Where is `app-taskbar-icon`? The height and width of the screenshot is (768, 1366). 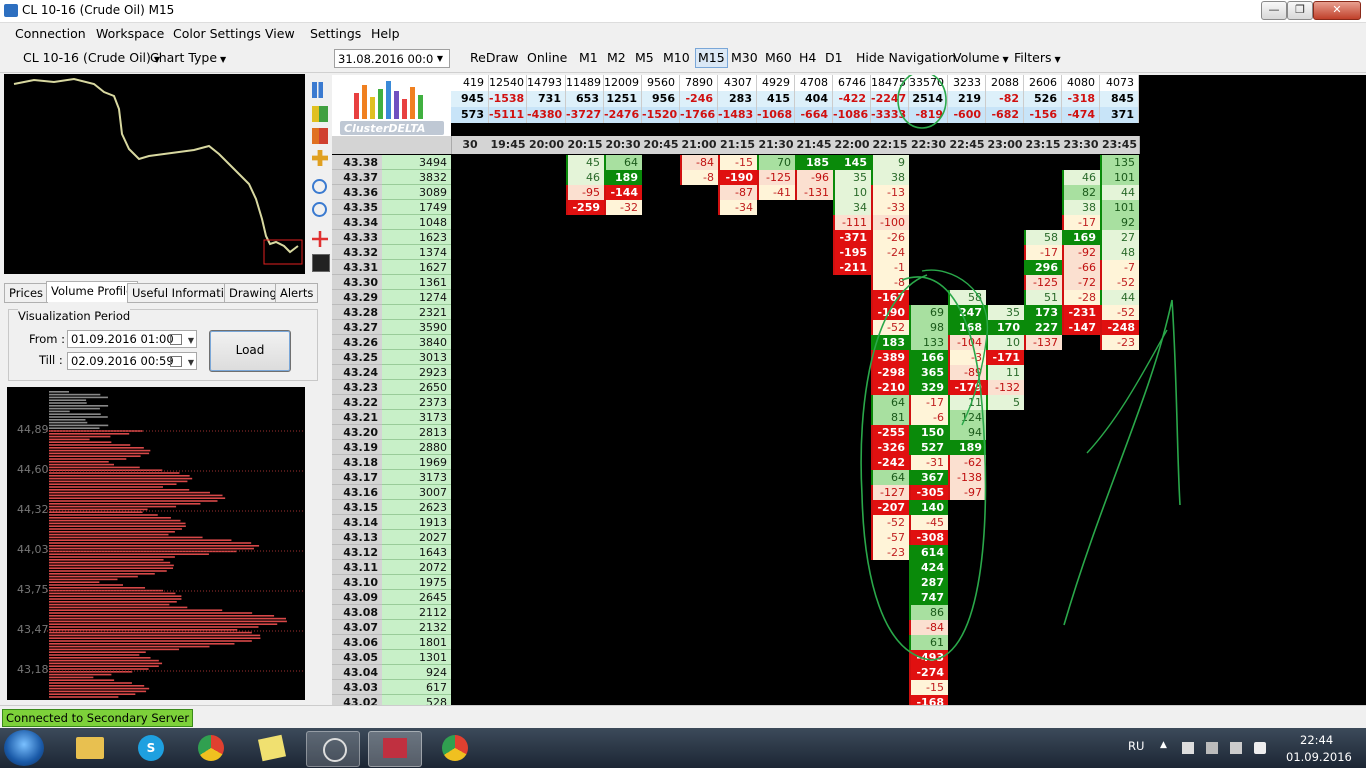
app-taskbar-icon is located at coordinates (333, 749).